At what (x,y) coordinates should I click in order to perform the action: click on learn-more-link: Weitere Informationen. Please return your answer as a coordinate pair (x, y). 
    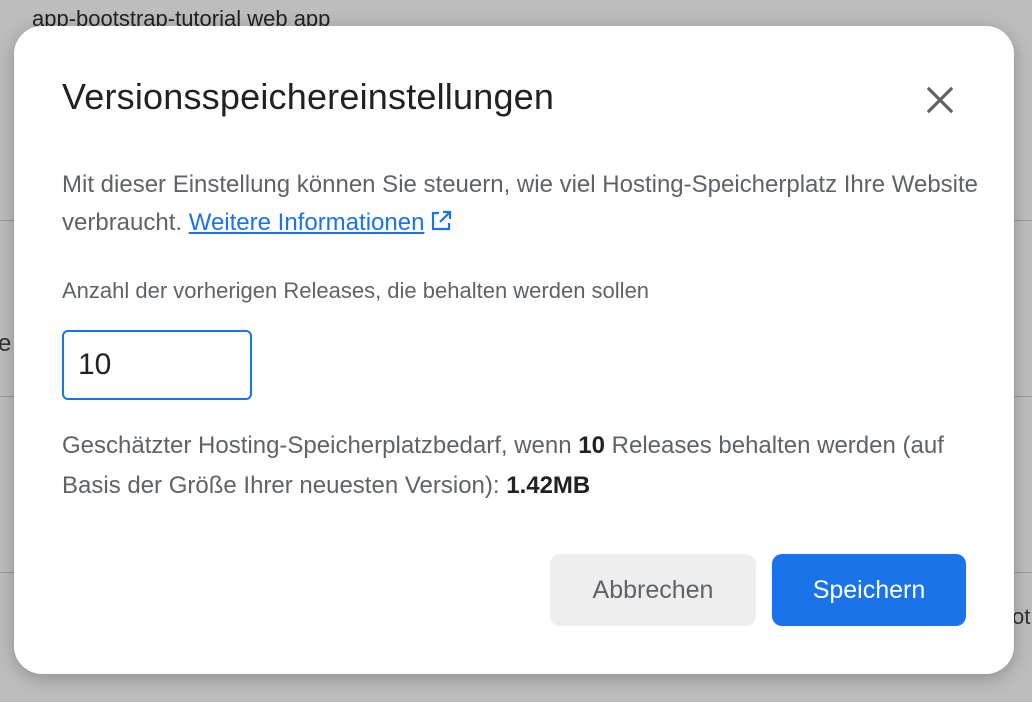
    Looking at the image, I should click on (307, 222).